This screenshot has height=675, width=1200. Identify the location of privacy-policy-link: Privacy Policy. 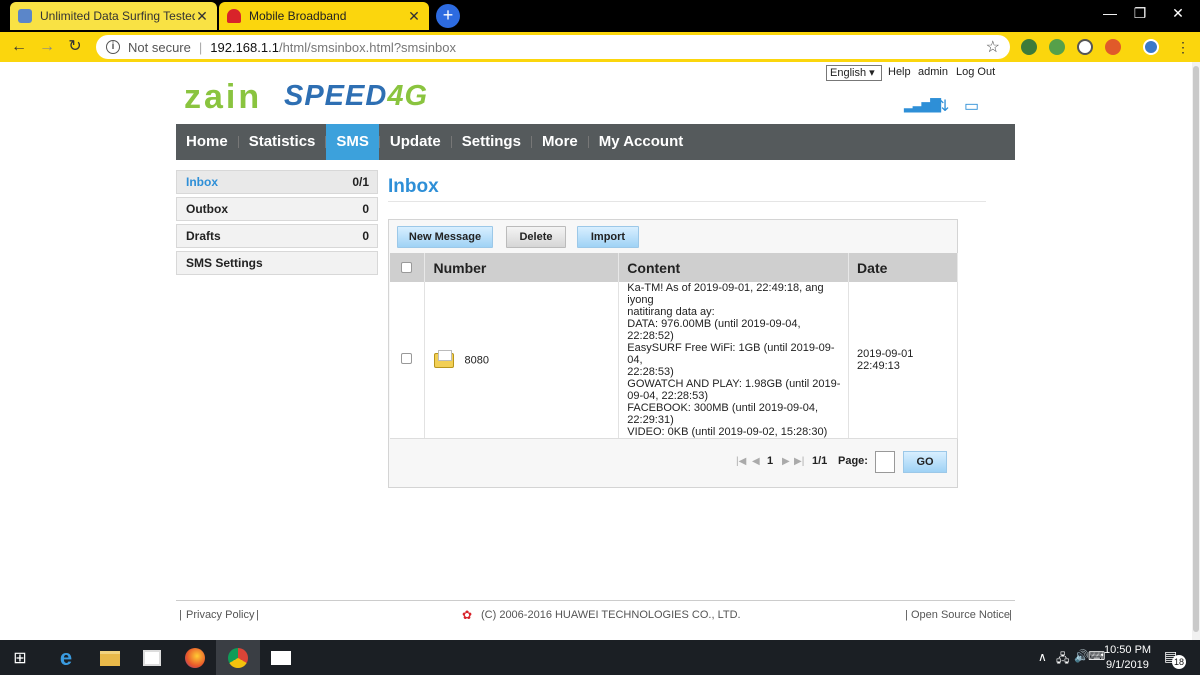
(220, 615).